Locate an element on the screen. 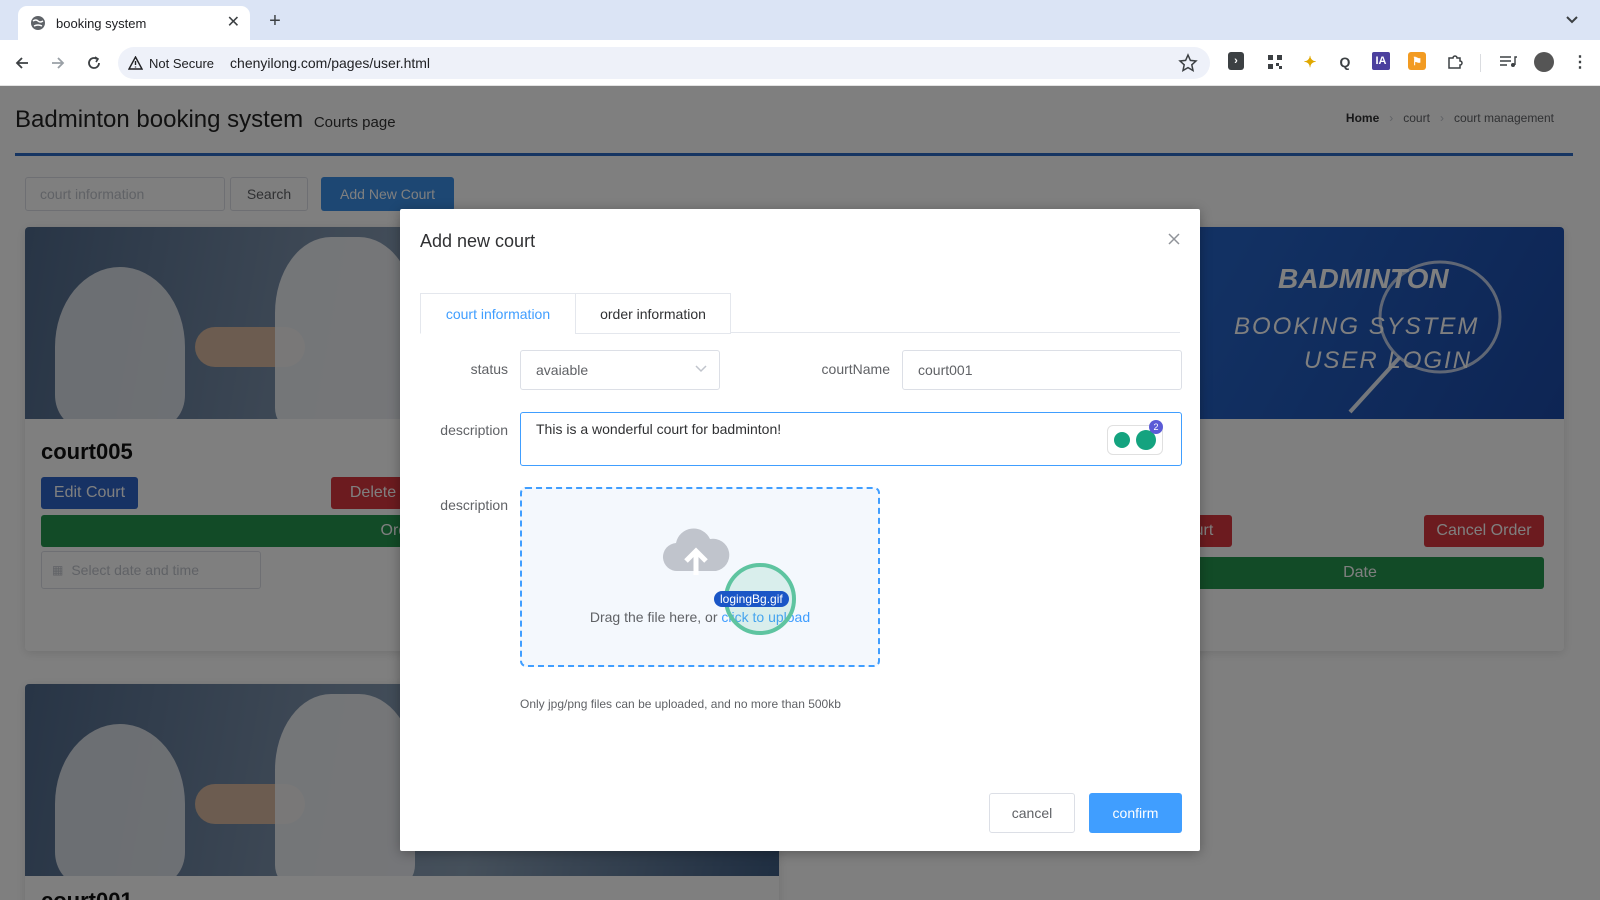  tab-order-information: order information is located at coordinates (653, 313).